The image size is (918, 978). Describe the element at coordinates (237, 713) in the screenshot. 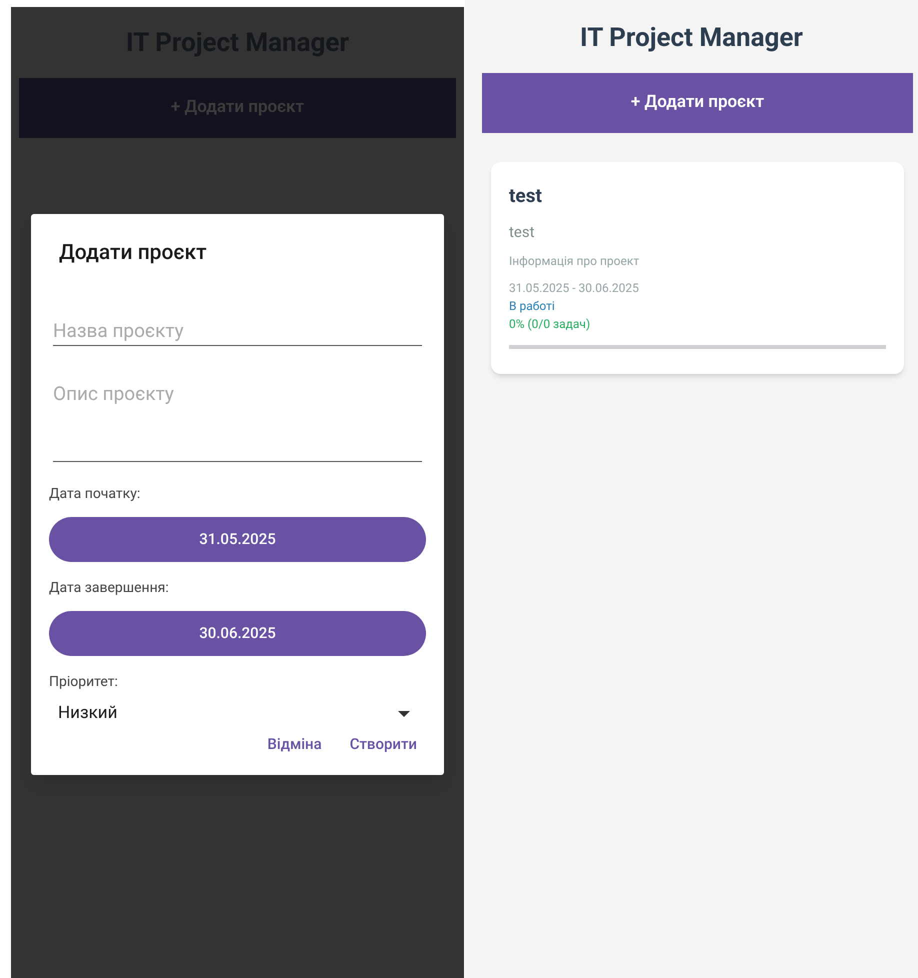

I see `priority-dropdown: Низкий` at that location.